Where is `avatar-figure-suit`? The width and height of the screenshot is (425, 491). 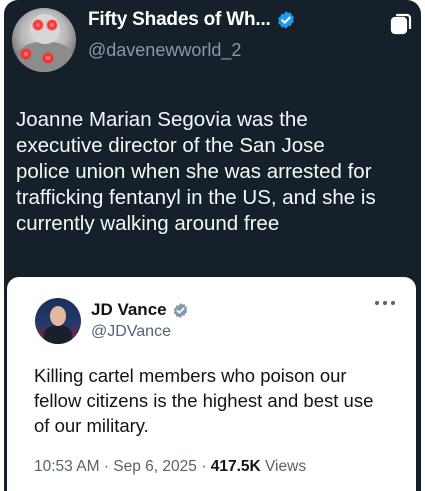 avatar-figure-suit is located at coordinates (58, 334).